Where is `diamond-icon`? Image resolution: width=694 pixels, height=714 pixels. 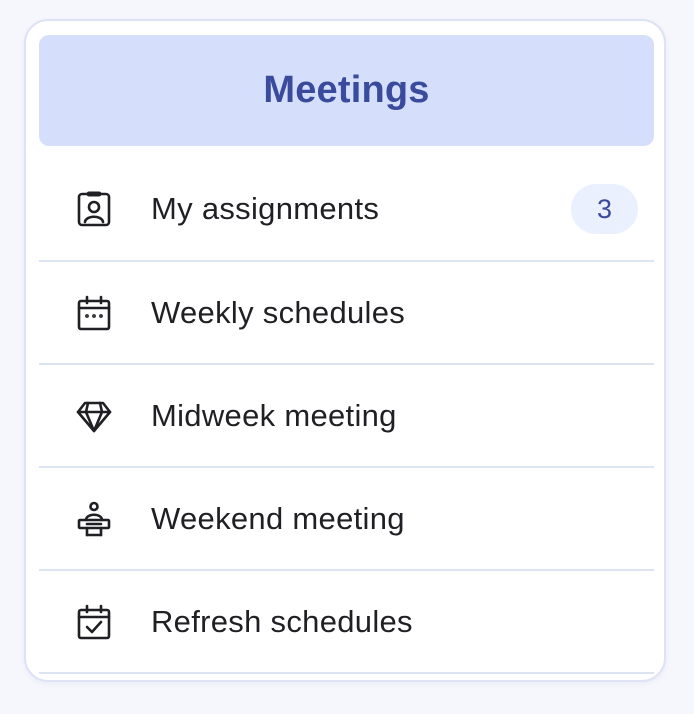 diamond-icon is located at coordinates (94, 416).